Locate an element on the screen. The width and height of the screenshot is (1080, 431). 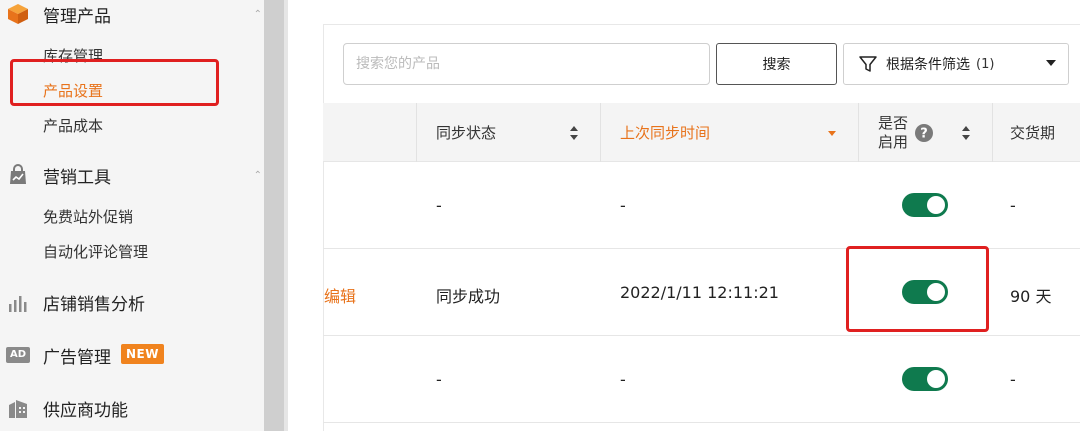
filter-label: 根据条件筛选 is located at coordinates (928, 65).